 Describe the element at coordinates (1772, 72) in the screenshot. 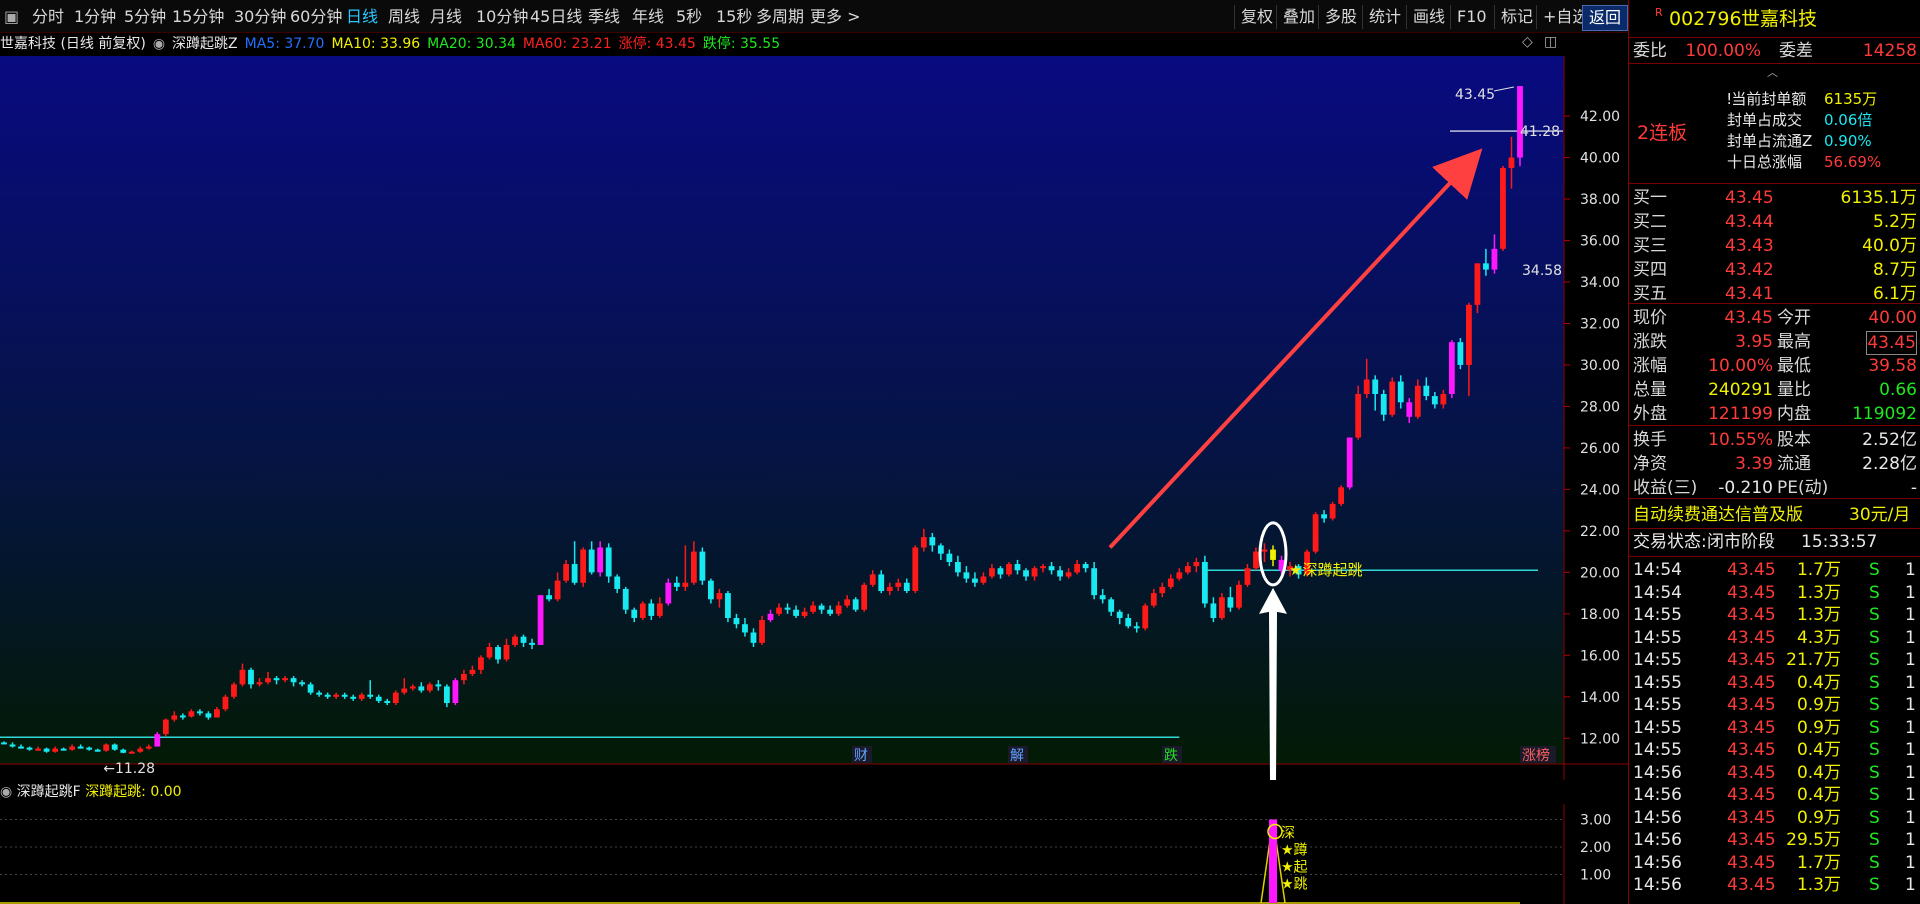

I see `collapse-icon: ︿` at that location.